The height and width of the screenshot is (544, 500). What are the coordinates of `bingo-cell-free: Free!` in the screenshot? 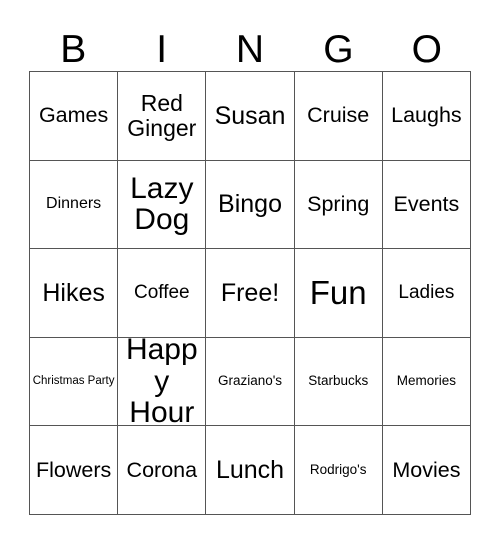 It's located at (250, 293).